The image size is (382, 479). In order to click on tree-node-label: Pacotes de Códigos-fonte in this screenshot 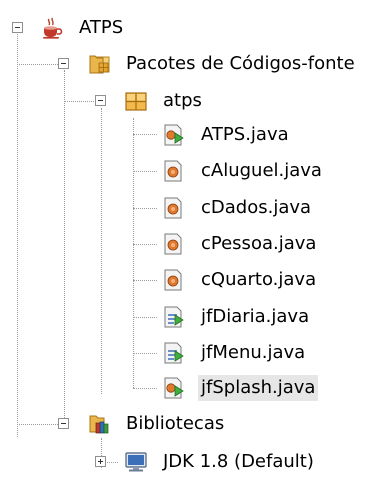, I will do `click(240, 63)`.